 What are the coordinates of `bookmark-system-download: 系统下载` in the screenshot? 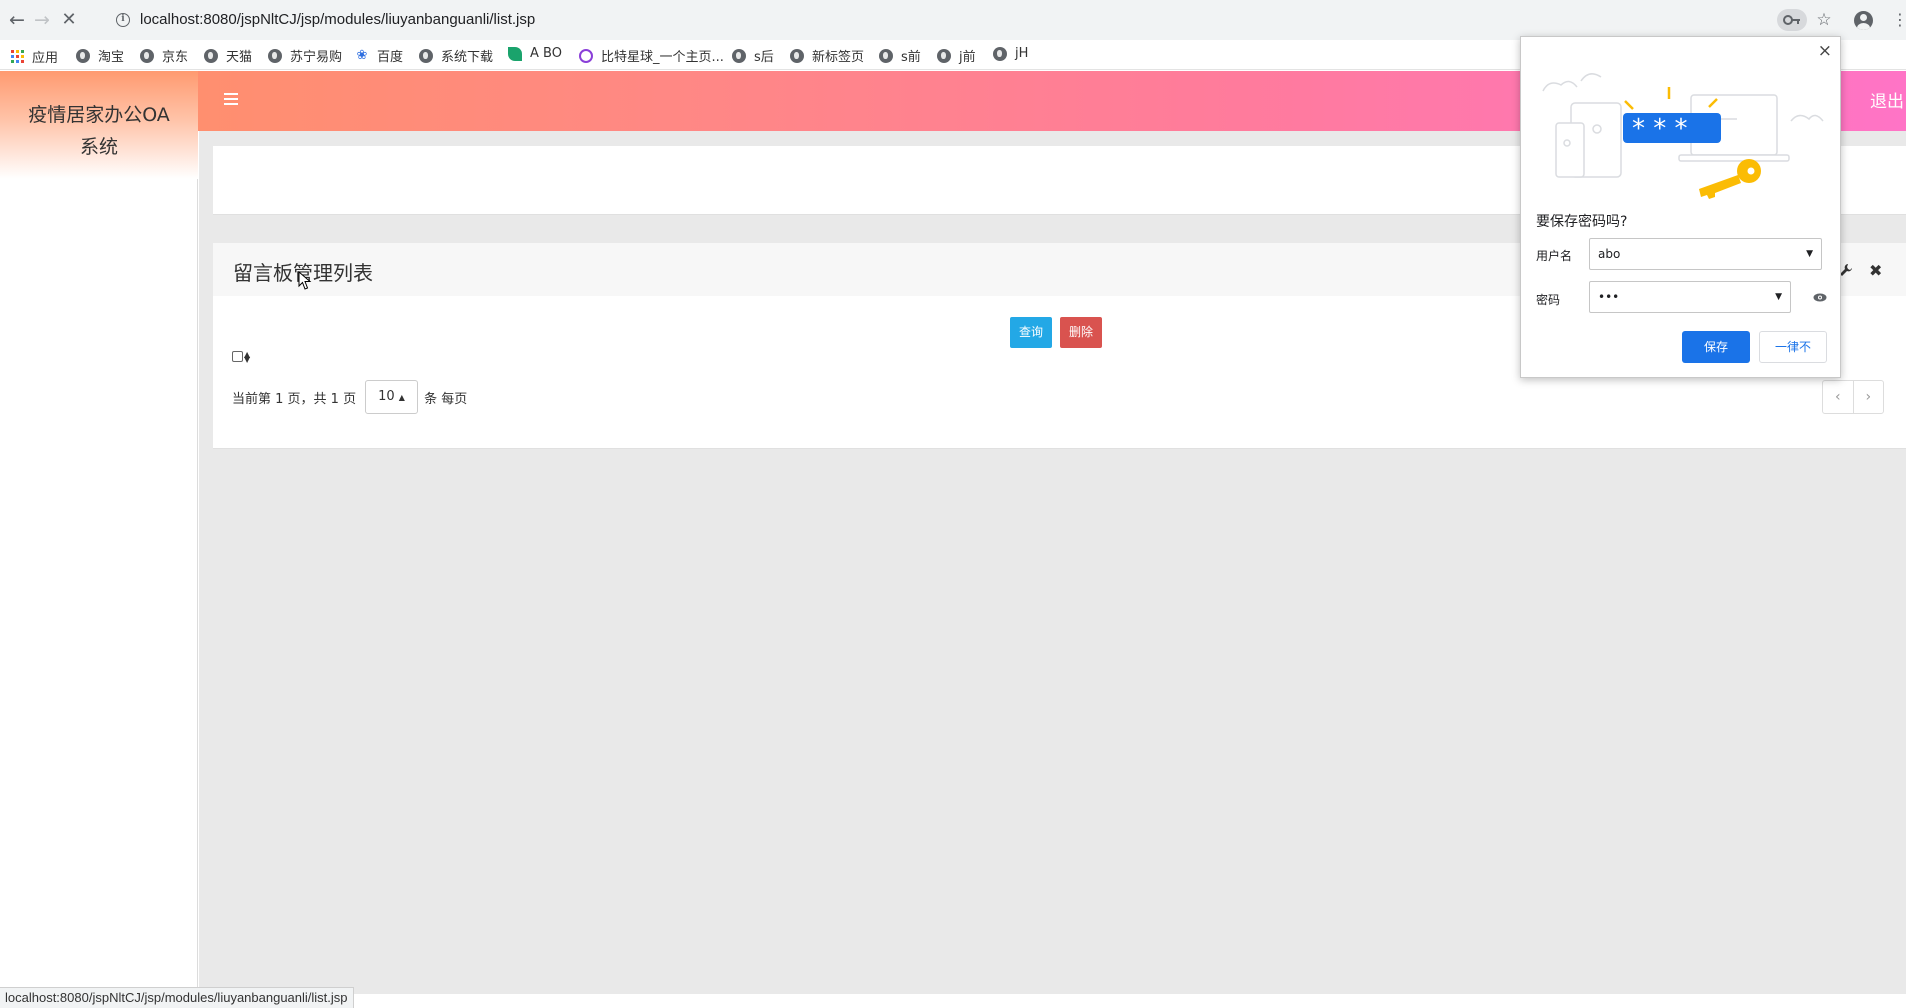 It's located at (456, 55).